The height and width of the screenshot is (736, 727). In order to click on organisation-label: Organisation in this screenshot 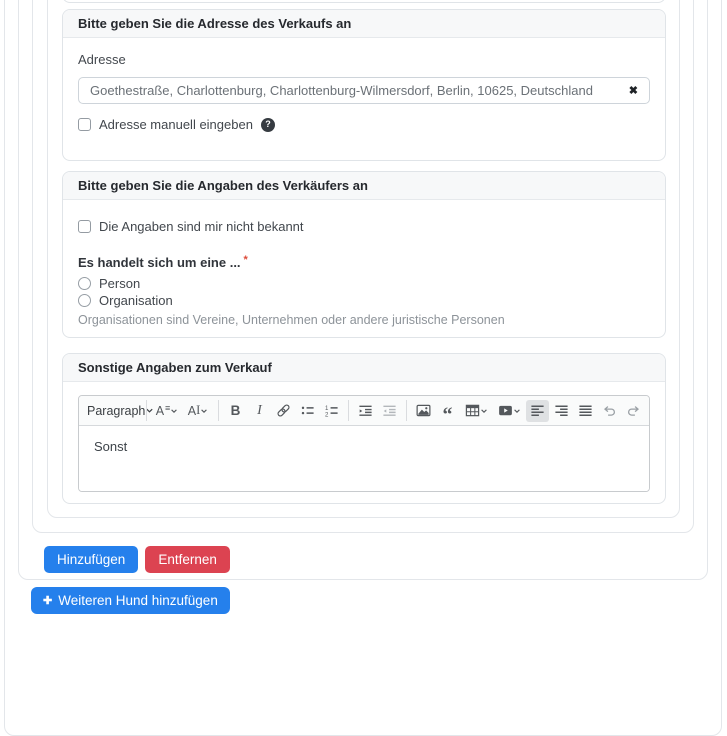, I will do `click(136, 300)`.